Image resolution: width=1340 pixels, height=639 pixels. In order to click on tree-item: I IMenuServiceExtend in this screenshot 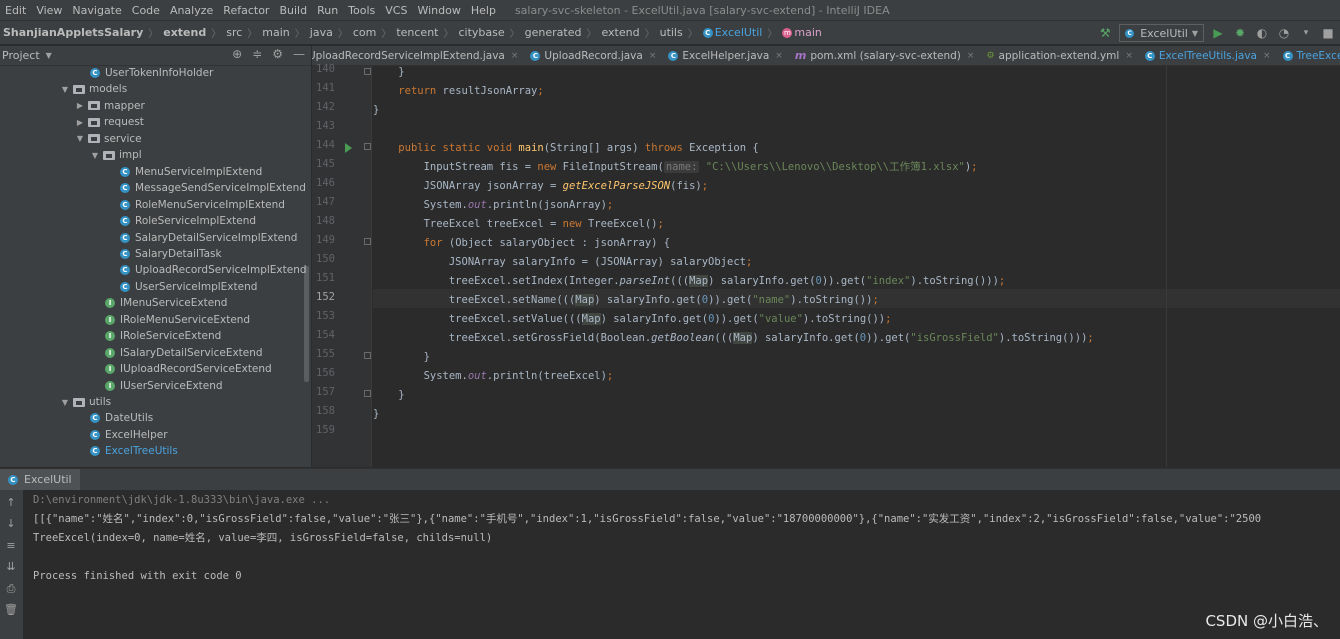, I will do `click(166, 303)`.